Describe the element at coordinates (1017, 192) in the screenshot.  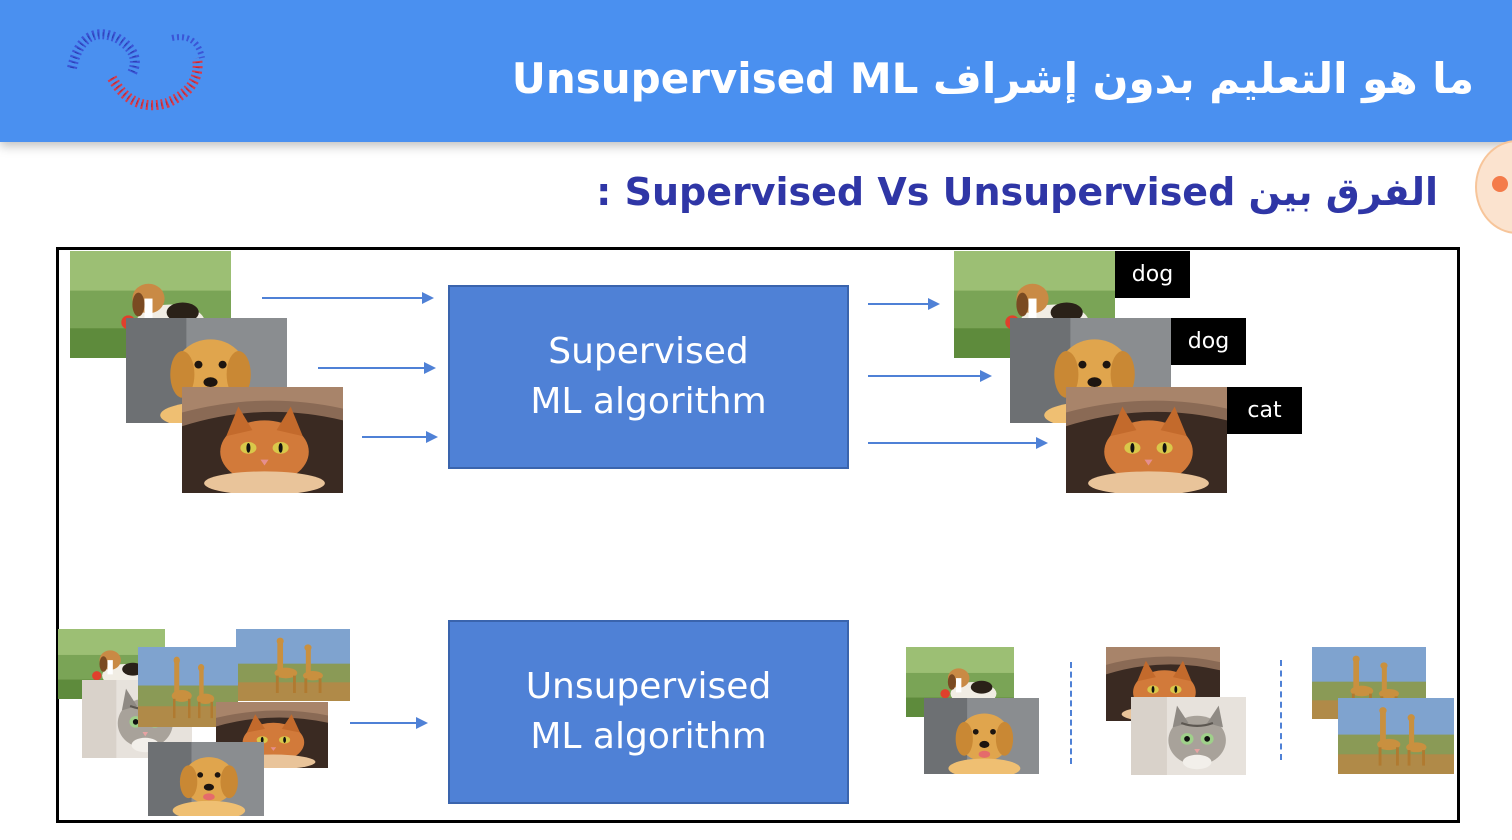
I see `section-subtitle: الفرق بين Supervised Vs Unsupervised :` at that location.